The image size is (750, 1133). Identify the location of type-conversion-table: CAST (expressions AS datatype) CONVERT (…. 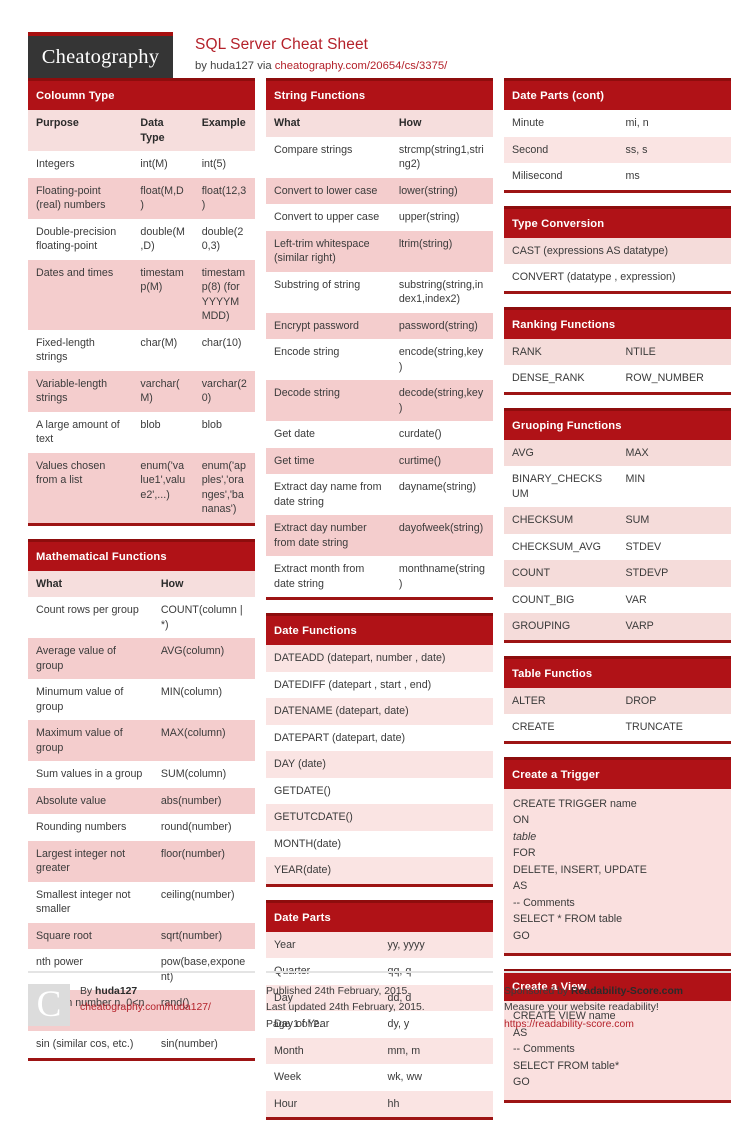
(617, 264).